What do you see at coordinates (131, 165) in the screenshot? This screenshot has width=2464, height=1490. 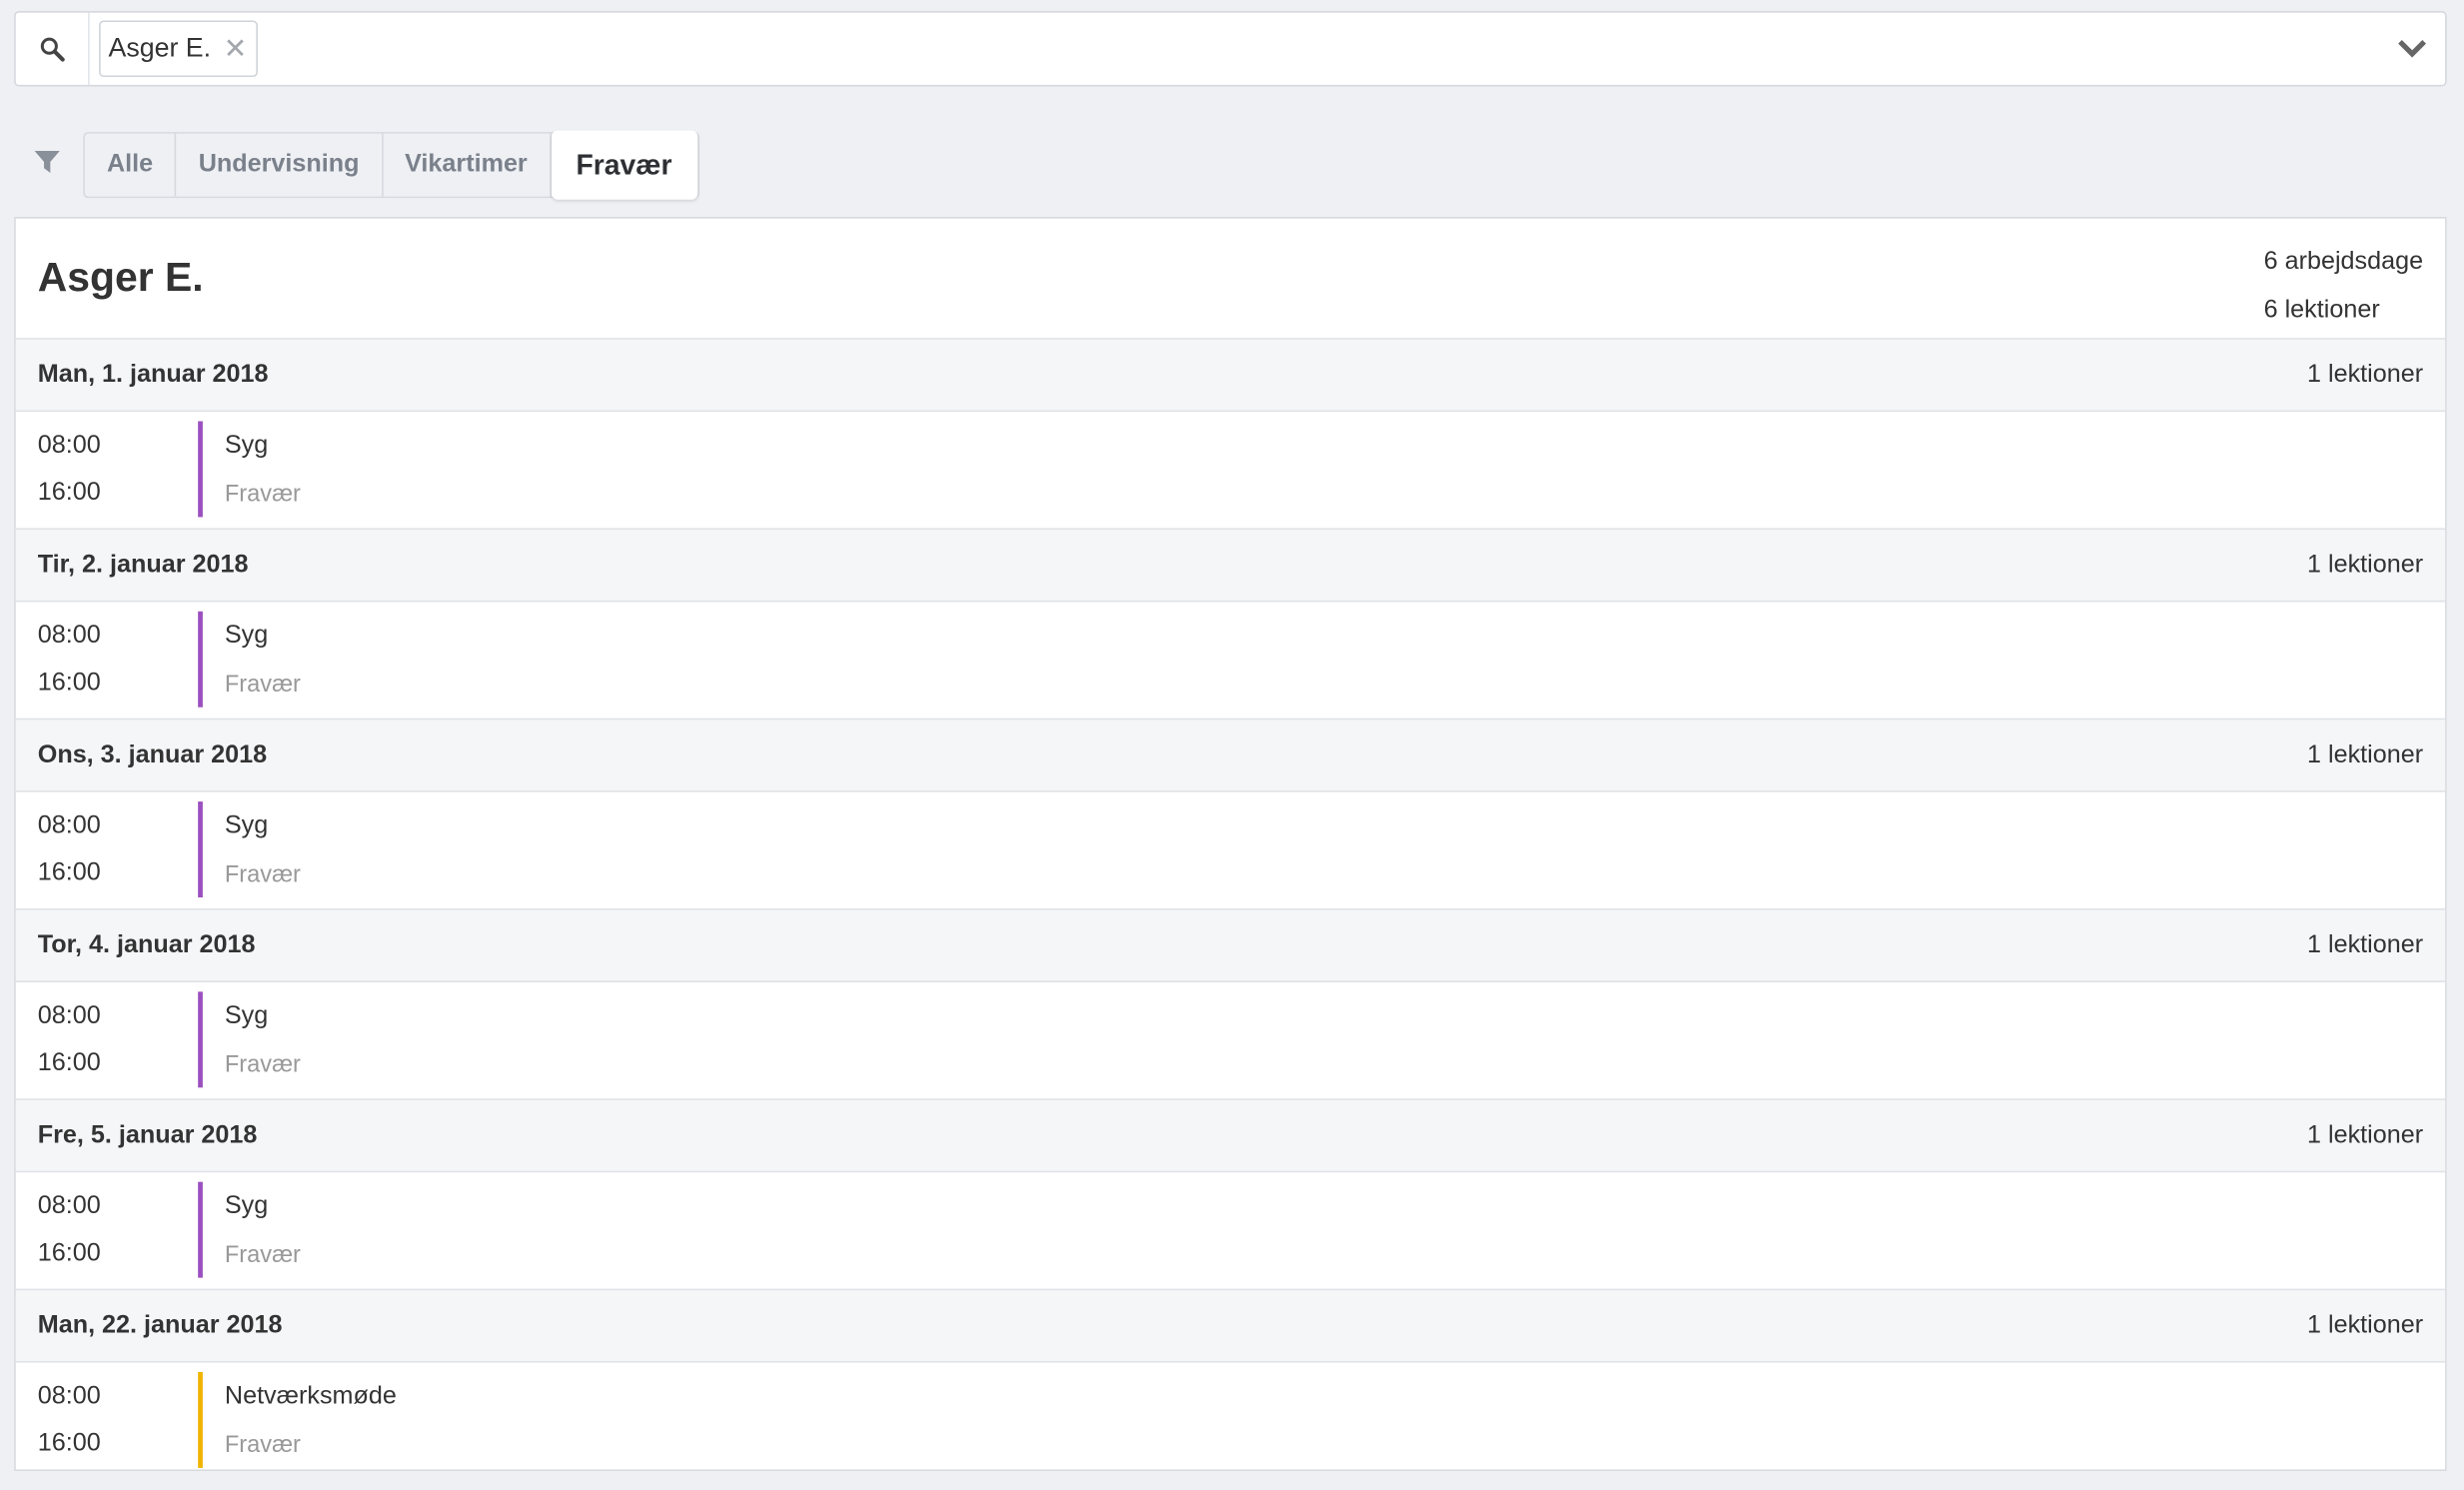 I see `tab-alle: Alle` at bounding box center [131, 165].